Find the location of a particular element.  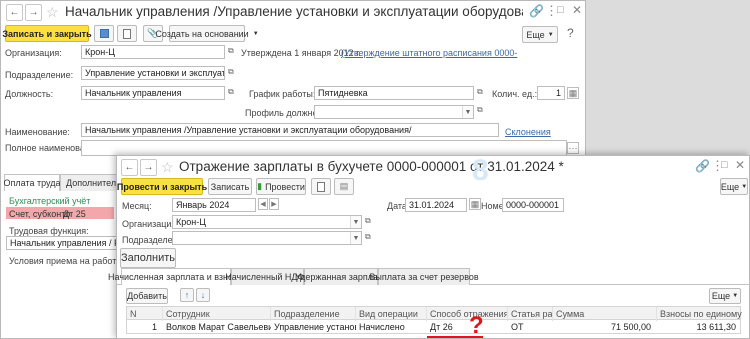

more-label: Еще is located at coordinates (535, 34).